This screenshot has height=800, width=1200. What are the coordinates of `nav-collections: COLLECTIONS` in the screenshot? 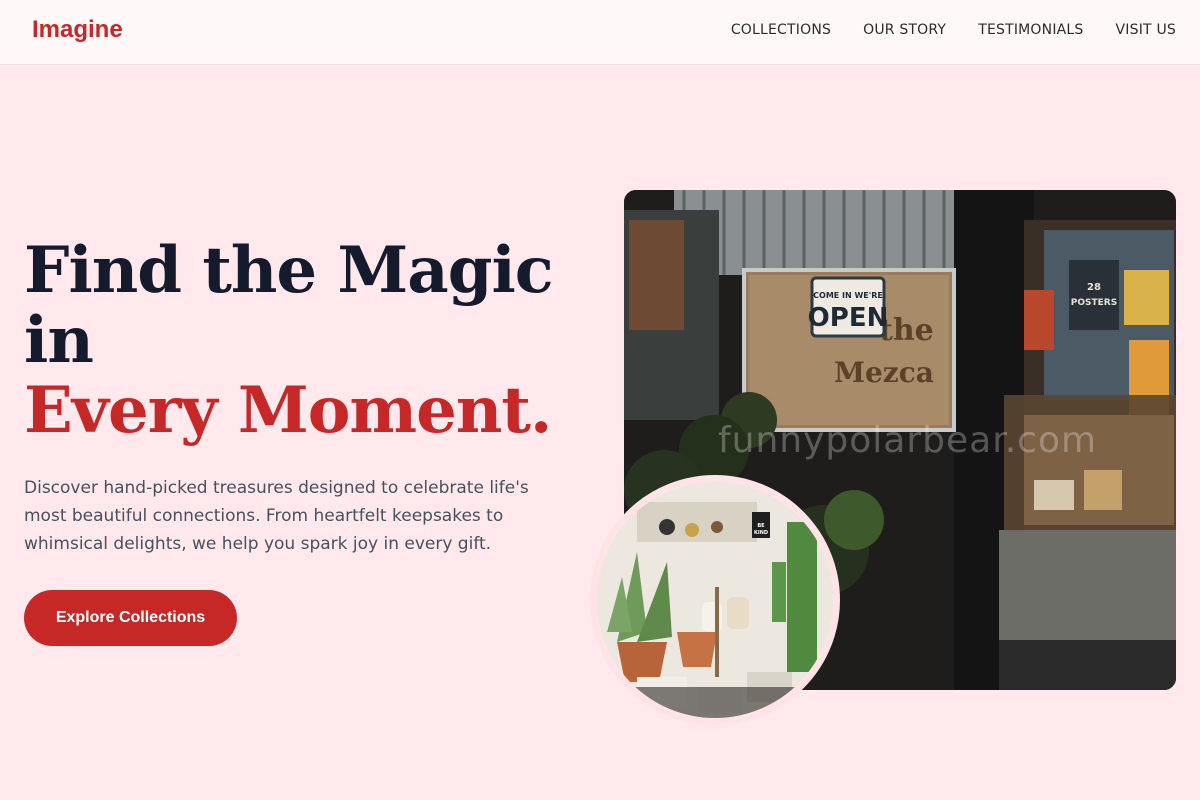 It's located at (781, 30).